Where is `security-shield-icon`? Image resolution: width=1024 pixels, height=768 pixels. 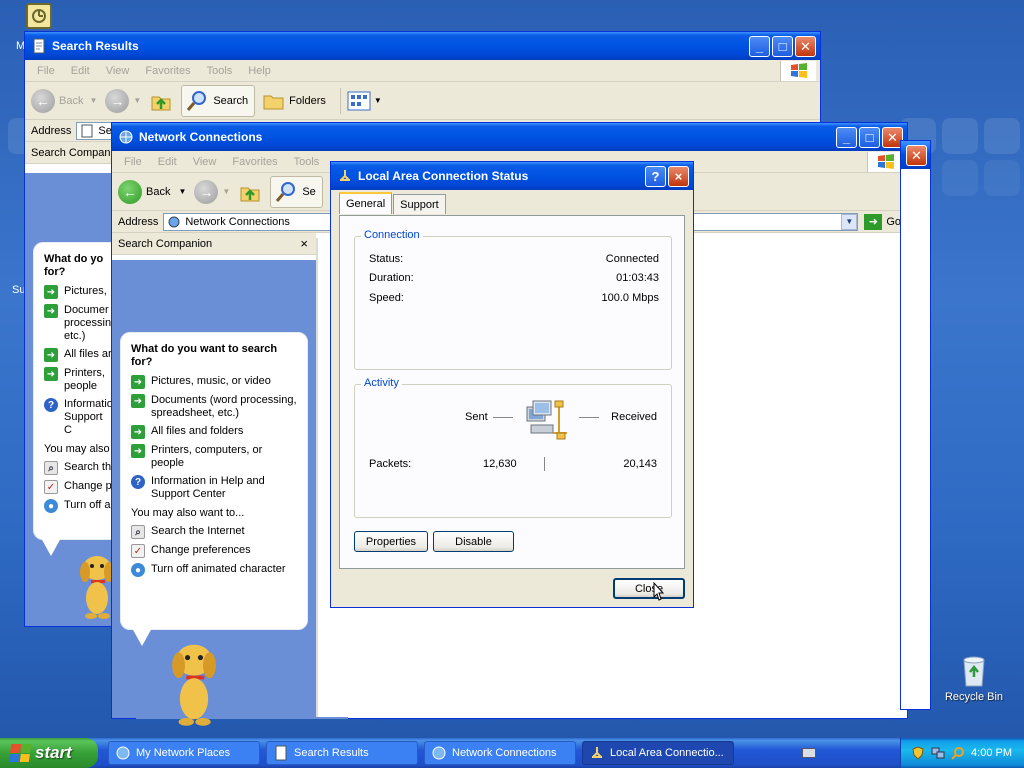
security-shield-icon is located at coordinates (918, 753).